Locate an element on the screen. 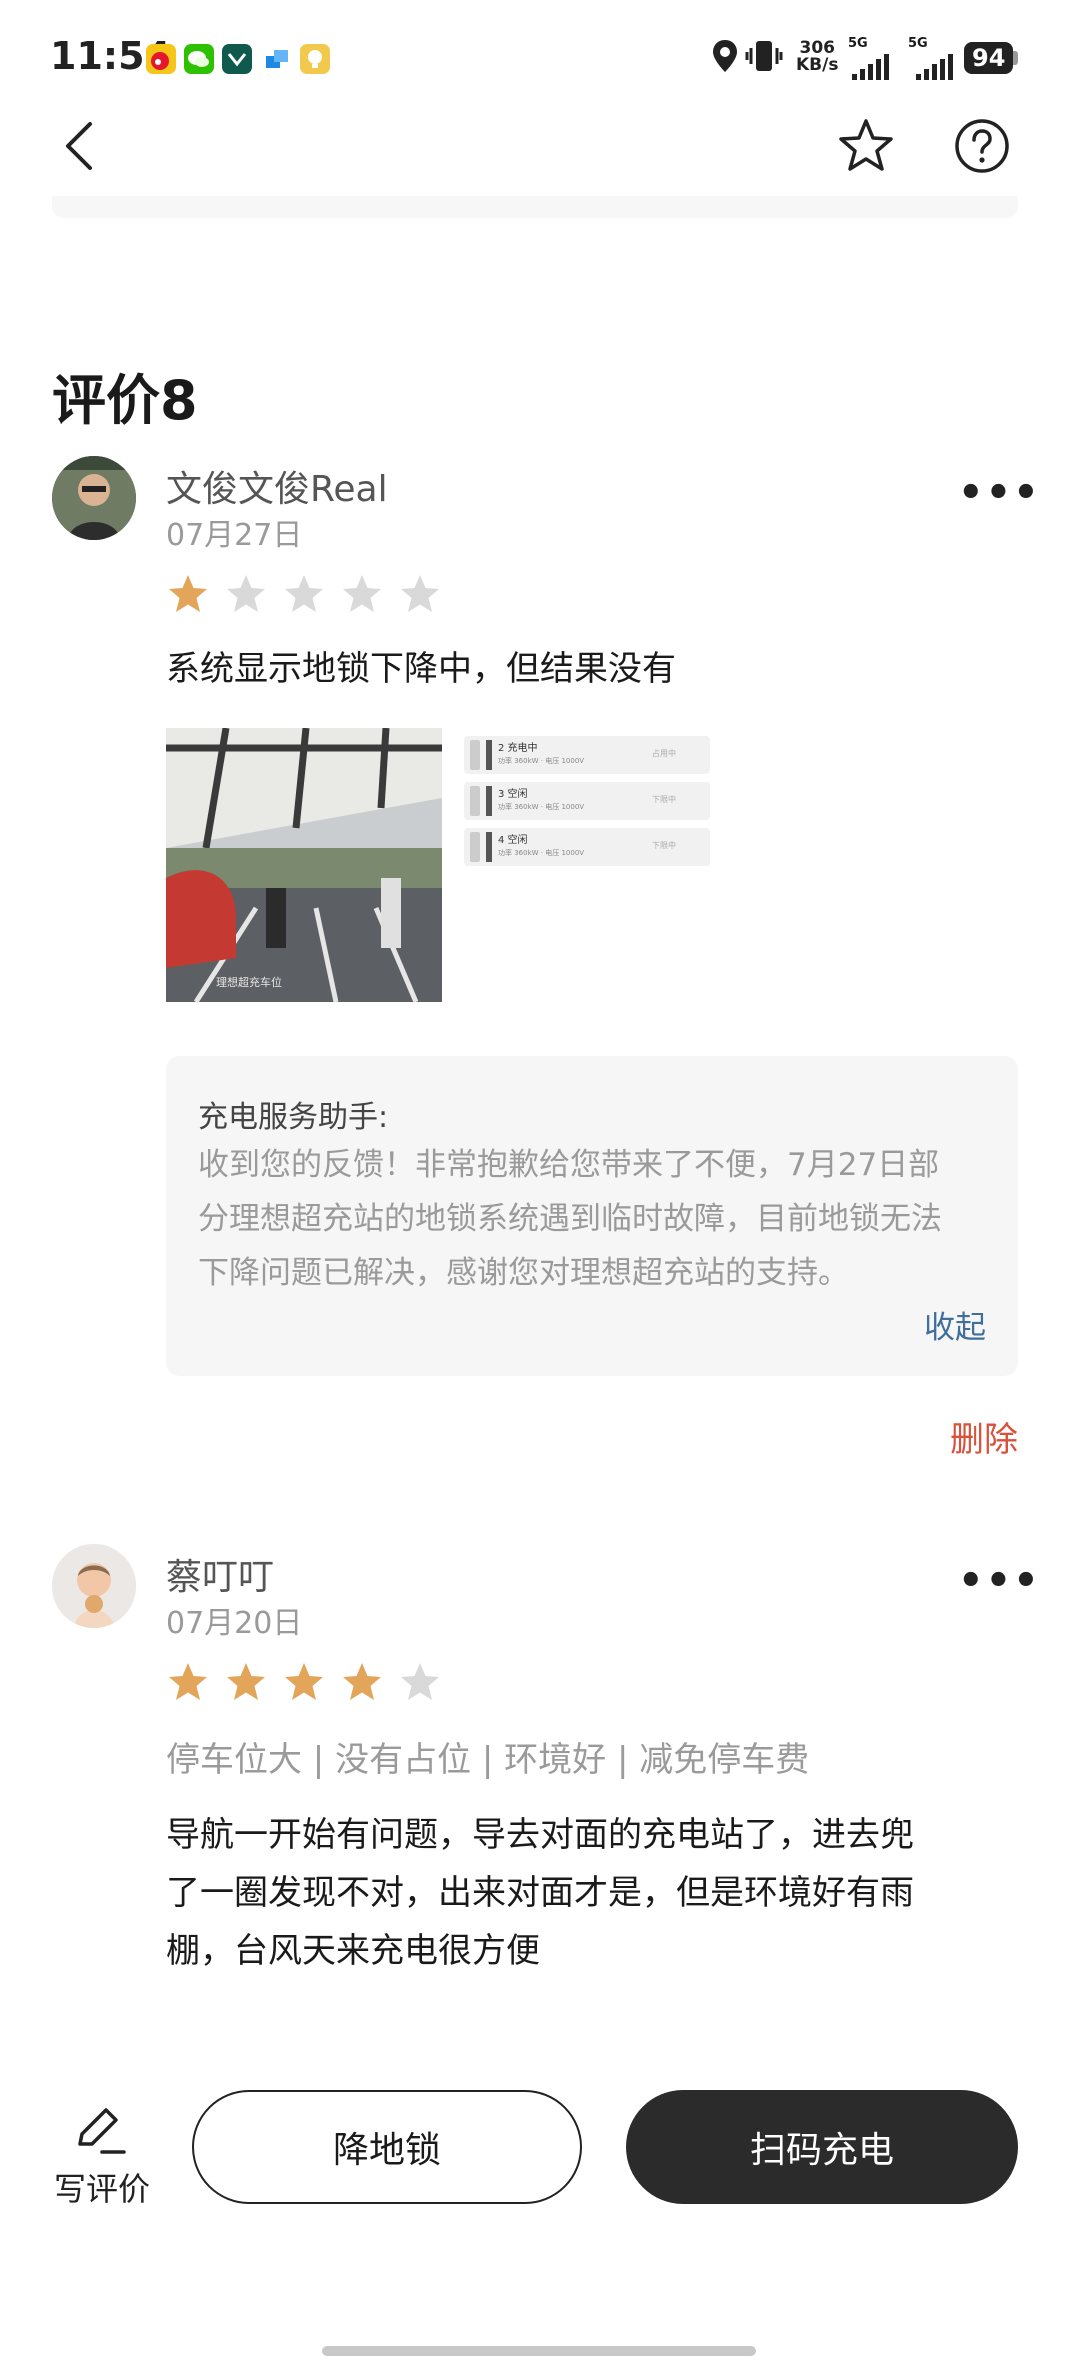  write-review-label: 写评价 is located at coordinates (102, 2189).